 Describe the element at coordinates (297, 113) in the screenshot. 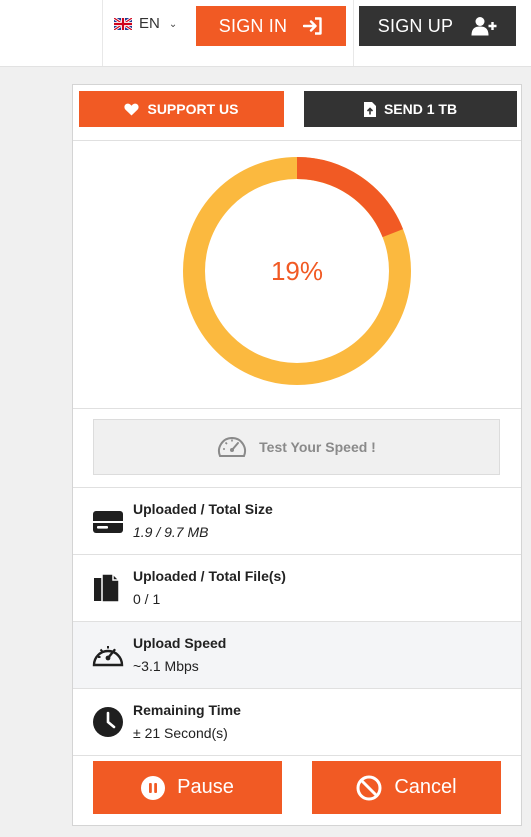

I see `panel-actions-row: SUPPORT US SEND 1 TB` at that location.